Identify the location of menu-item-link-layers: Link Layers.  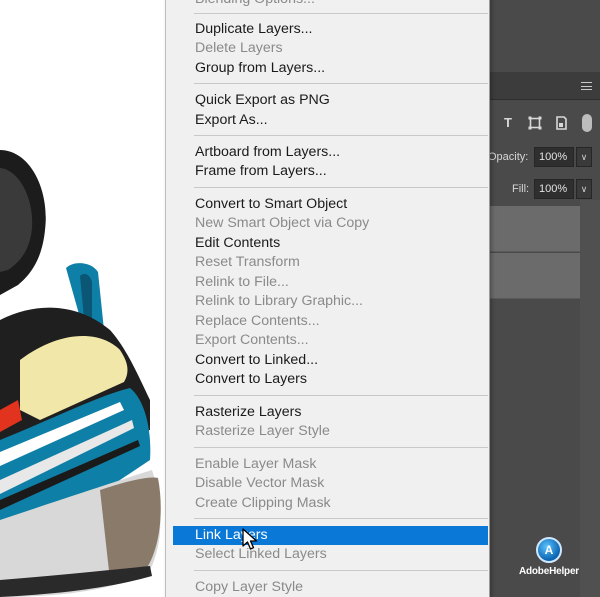
(330, 535).